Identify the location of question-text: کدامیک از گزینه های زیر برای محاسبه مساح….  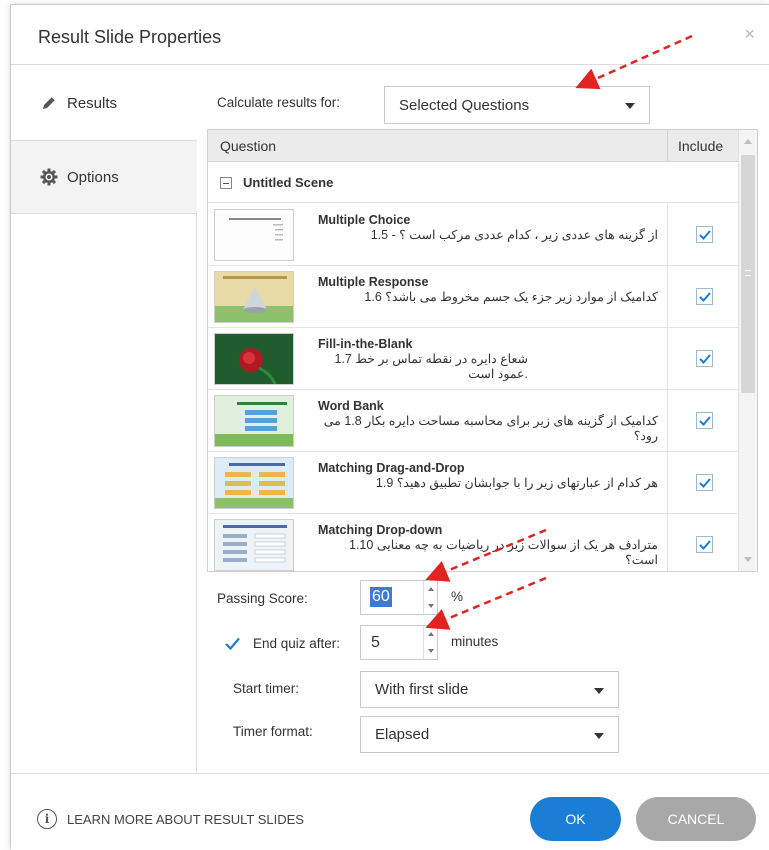
(490, 428).